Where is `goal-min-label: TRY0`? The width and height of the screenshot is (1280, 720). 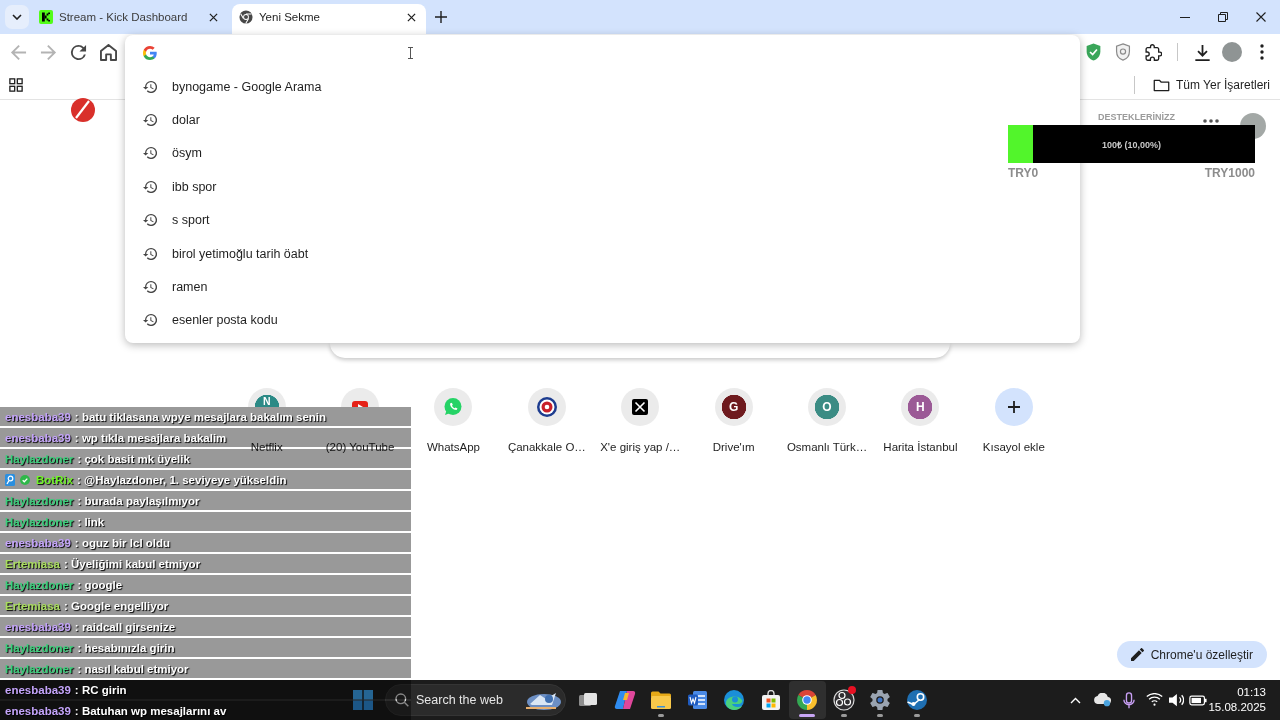 goal-min-label: TRY0 is located at coordinates (1023, 173).